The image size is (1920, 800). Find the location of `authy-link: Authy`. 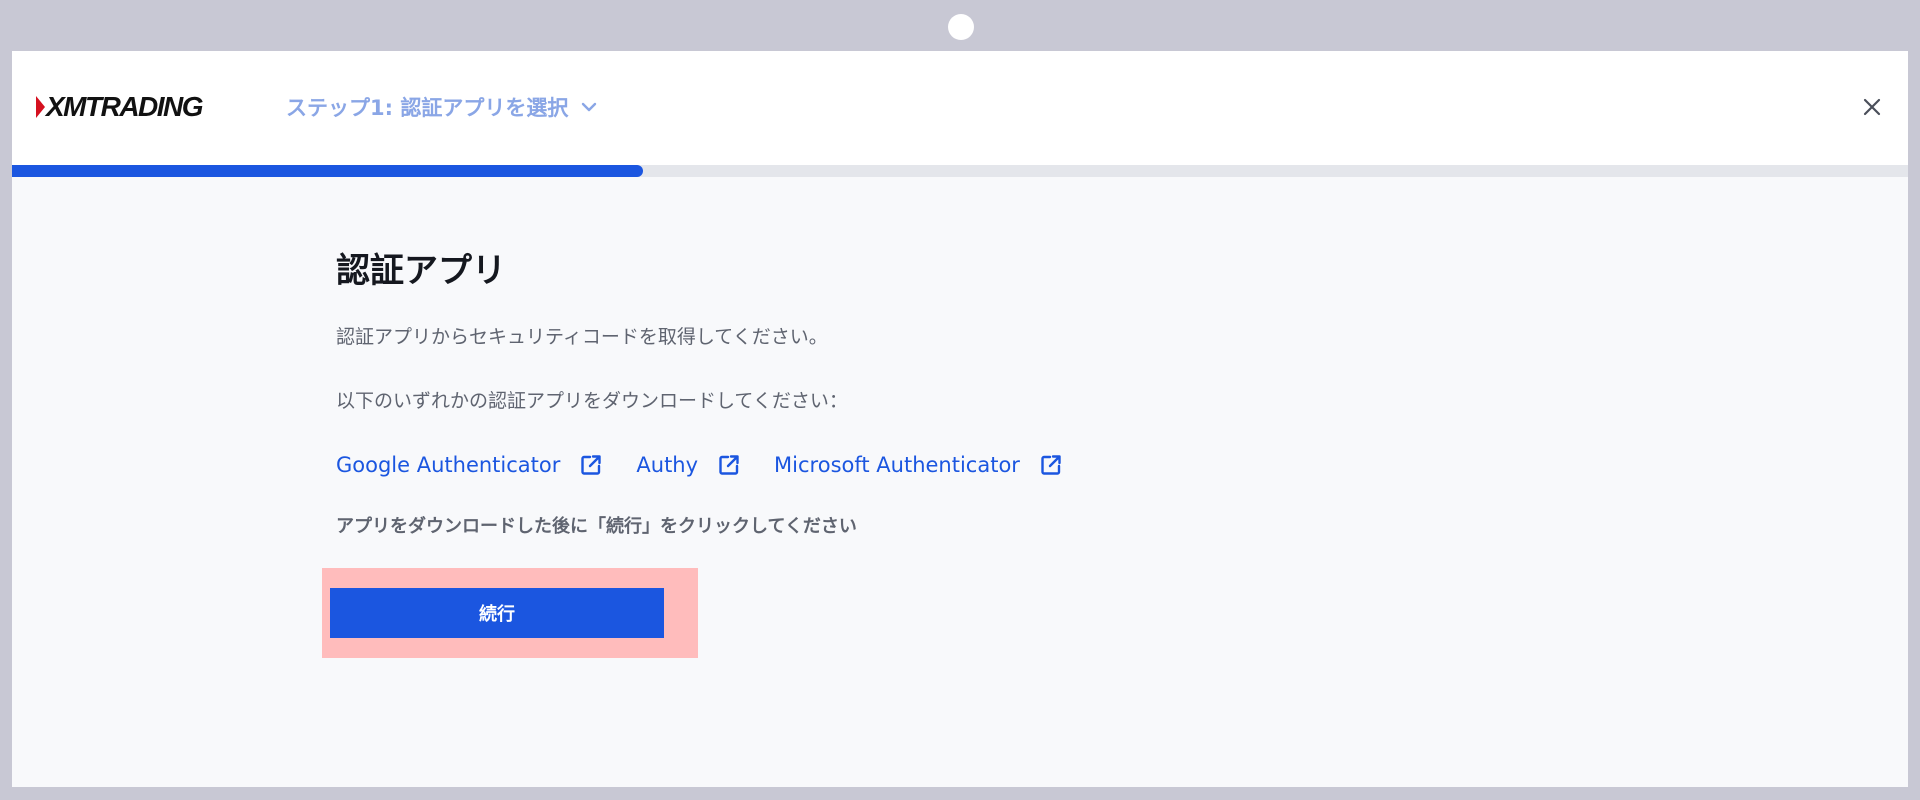

authy-link: Authy is located at coordinates (688, 465).